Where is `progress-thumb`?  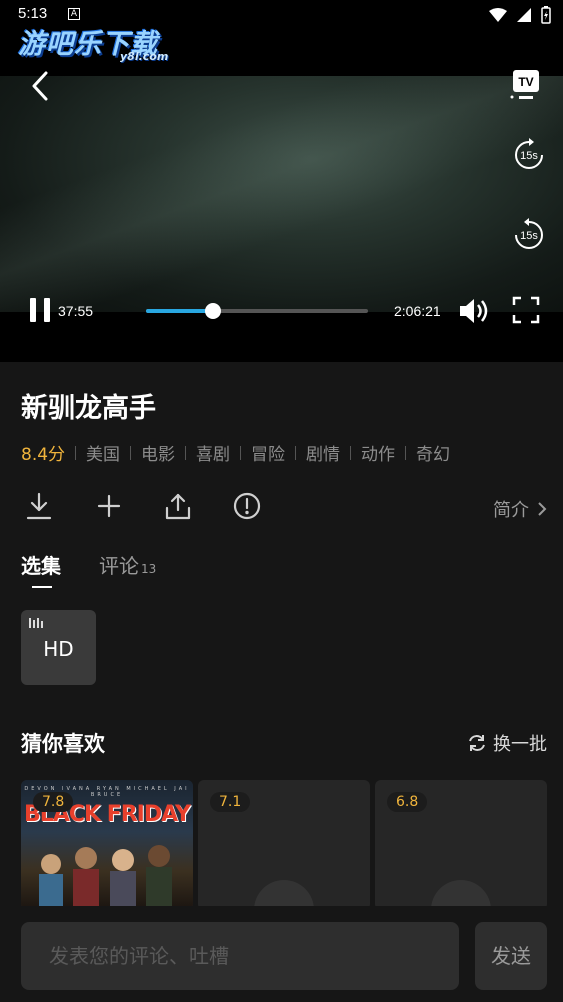
progress-thumb is located at coordinates (212, 311).